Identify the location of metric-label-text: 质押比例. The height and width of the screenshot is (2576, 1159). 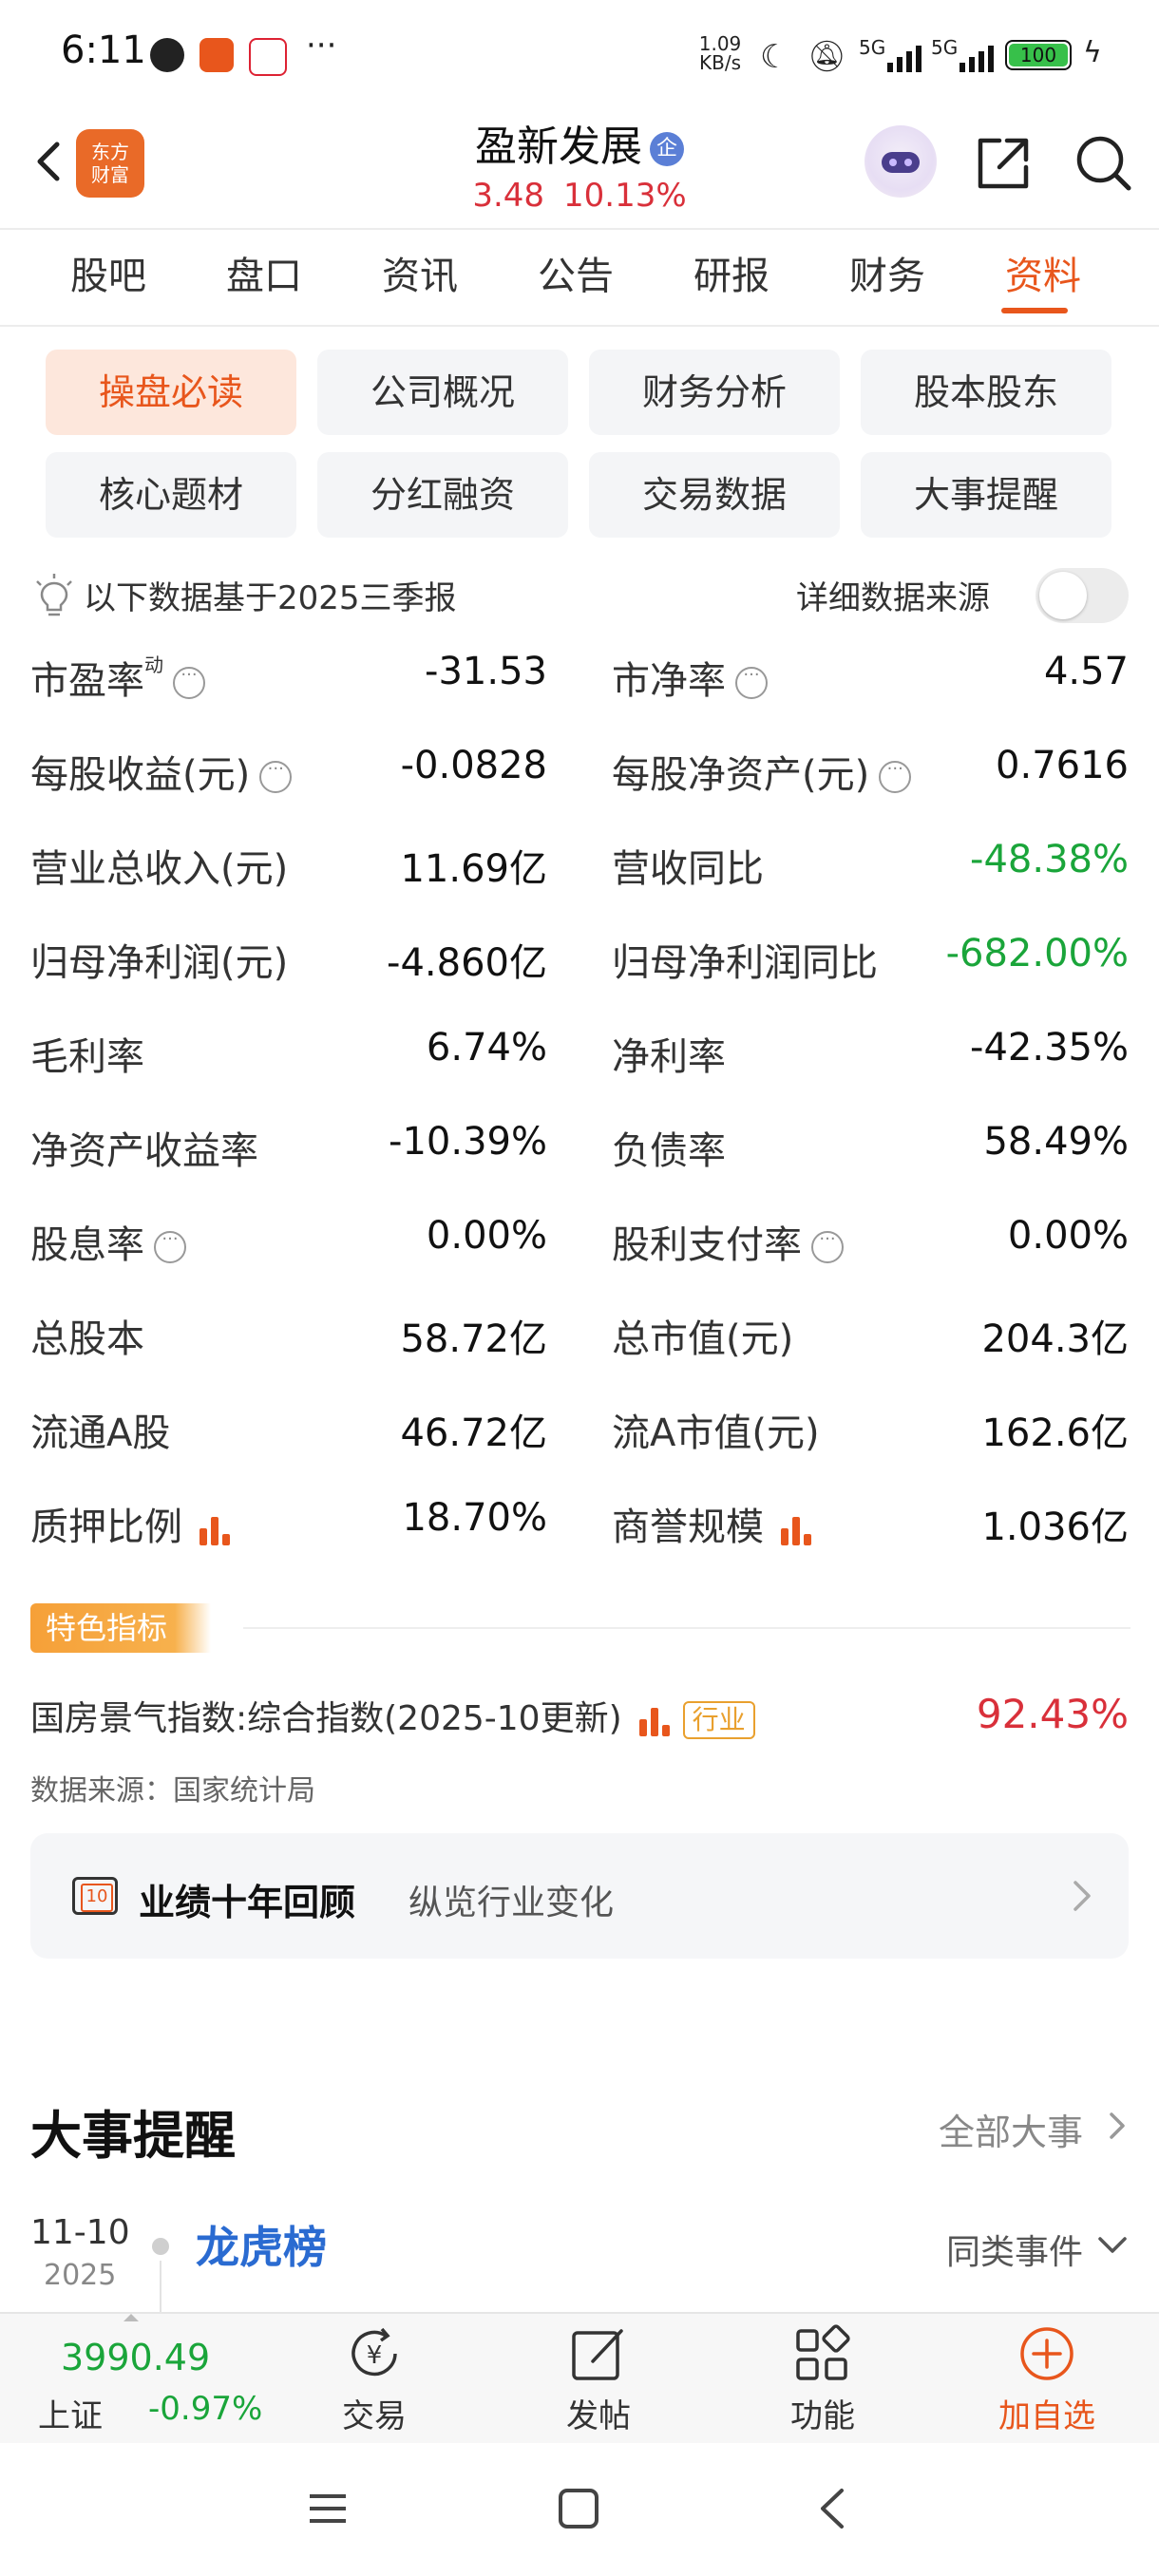
(106, 1527).